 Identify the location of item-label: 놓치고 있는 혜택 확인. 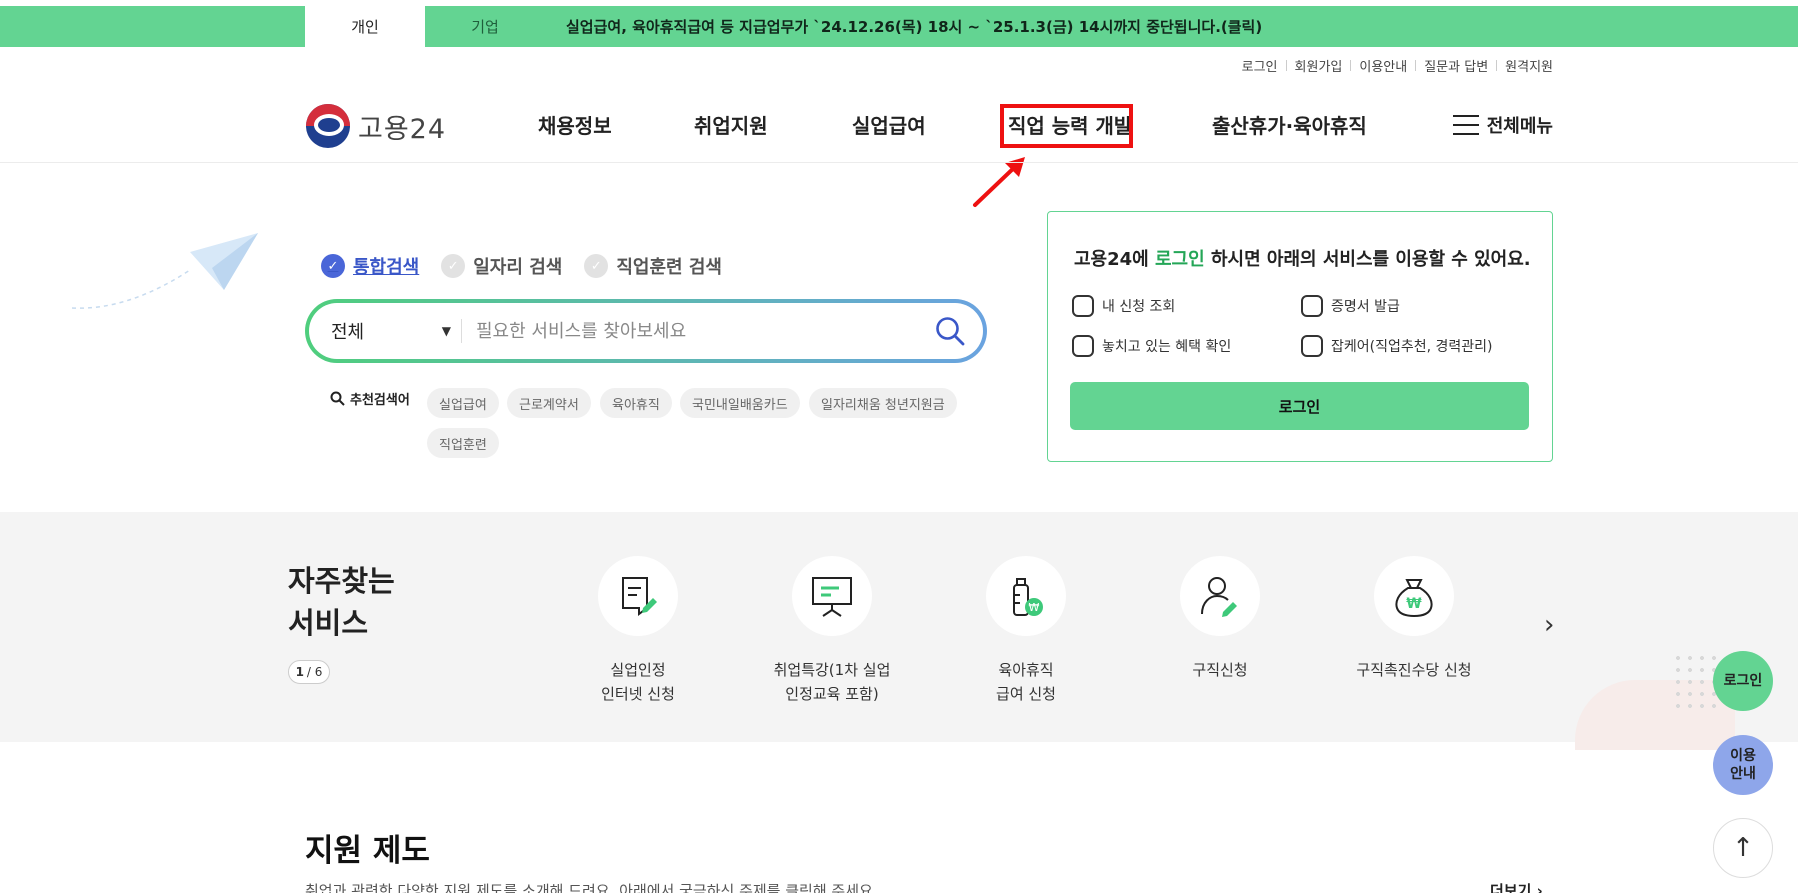
(1167, 347).